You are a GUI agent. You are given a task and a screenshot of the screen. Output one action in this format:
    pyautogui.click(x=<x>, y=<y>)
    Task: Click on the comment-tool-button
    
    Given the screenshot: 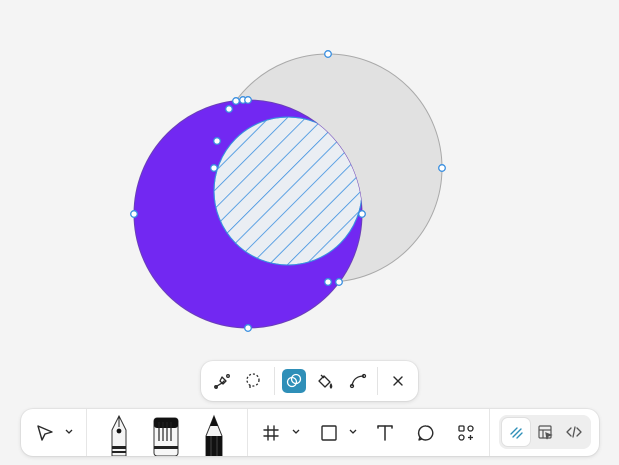 What is the action you would take?
    pyautogui.click(x=426, y=433)
    